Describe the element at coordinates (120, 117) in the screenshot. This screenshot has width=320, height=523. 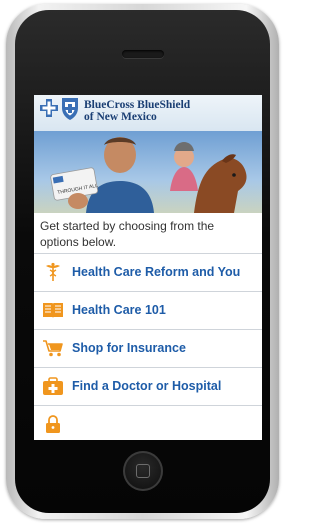
I see `brand-name-line2: of New Mexico` at that location.